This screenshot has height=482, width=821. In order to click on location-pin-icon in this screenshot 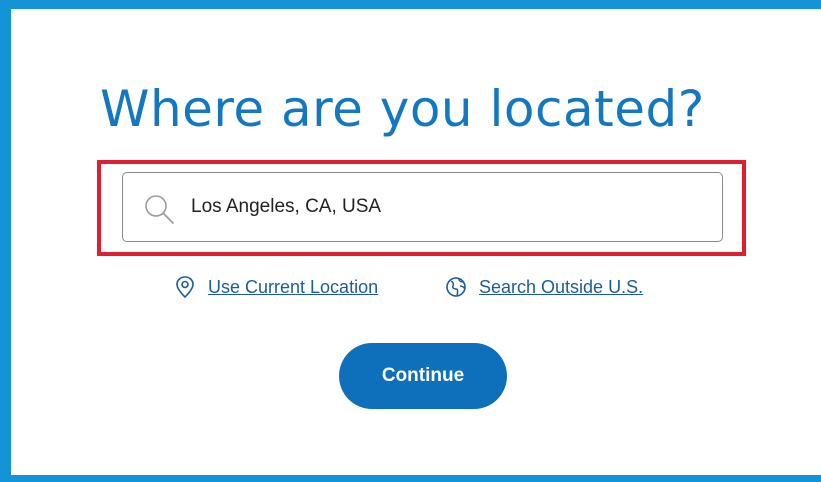, I will do `click(185, 287)`.